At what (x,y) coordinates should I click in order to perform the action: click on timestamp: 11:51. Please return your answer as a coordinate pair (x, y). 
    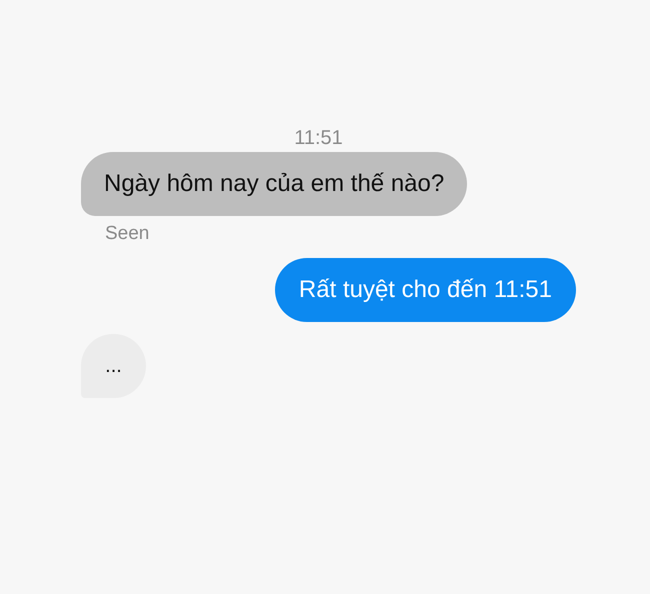
    Looking at the image, I should click on (318, 138).